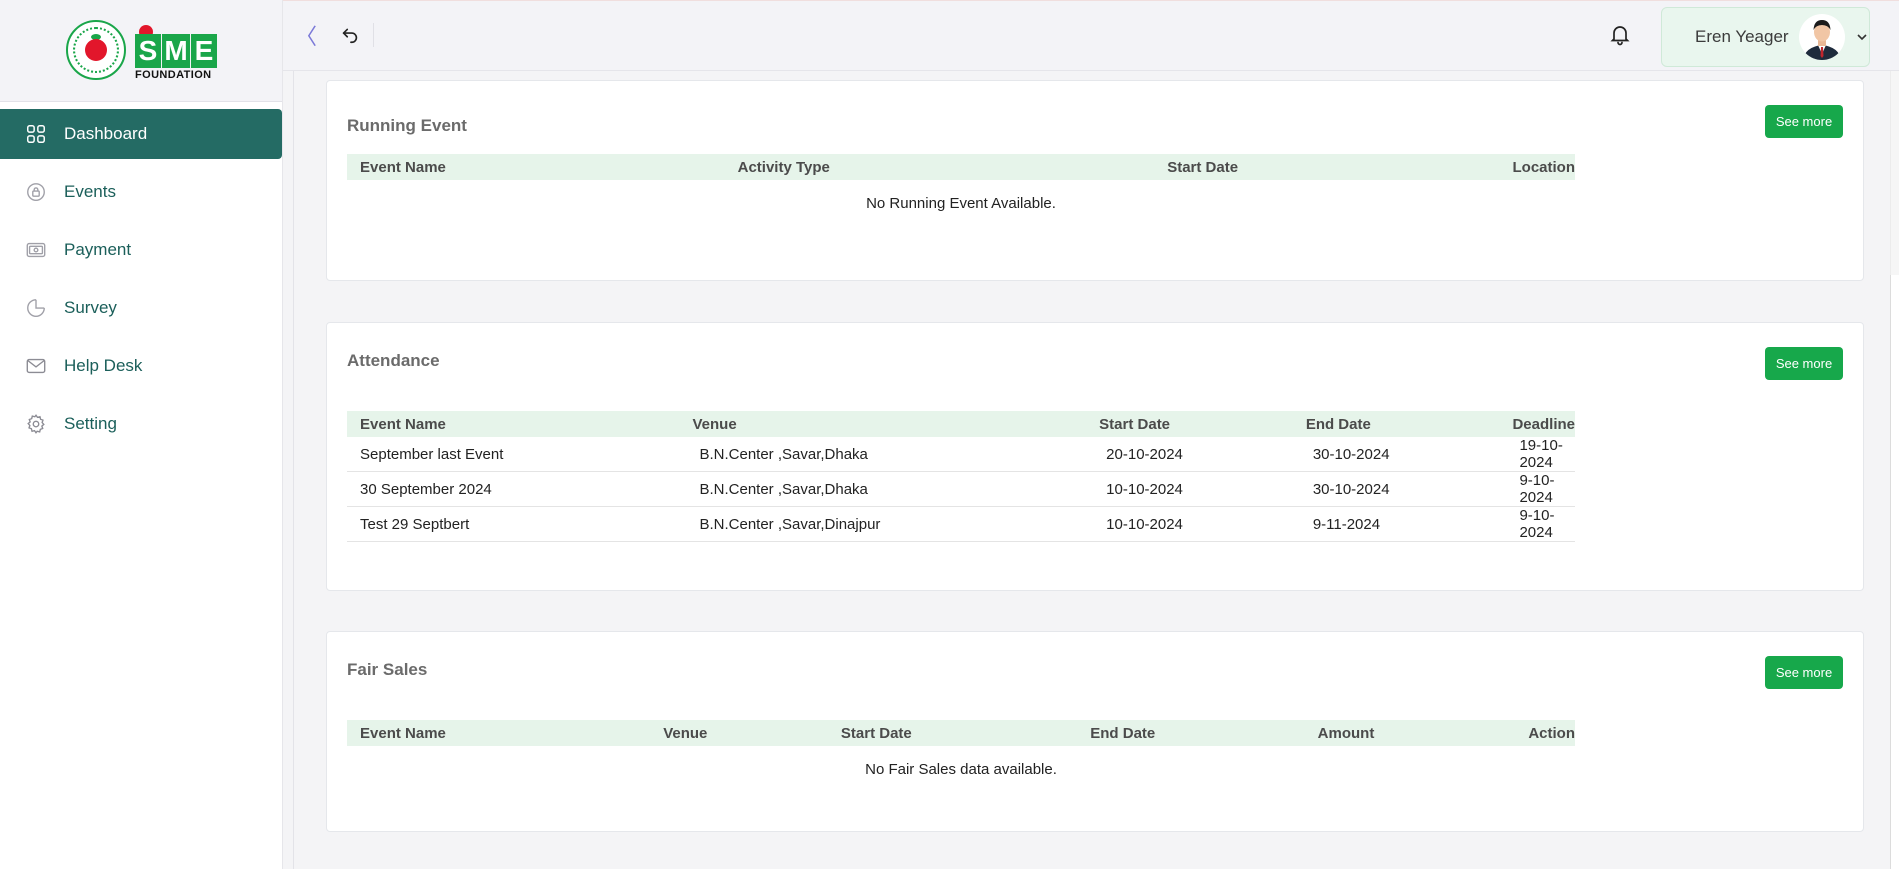  I want to click on toolbar-divider, so click(373, 35).